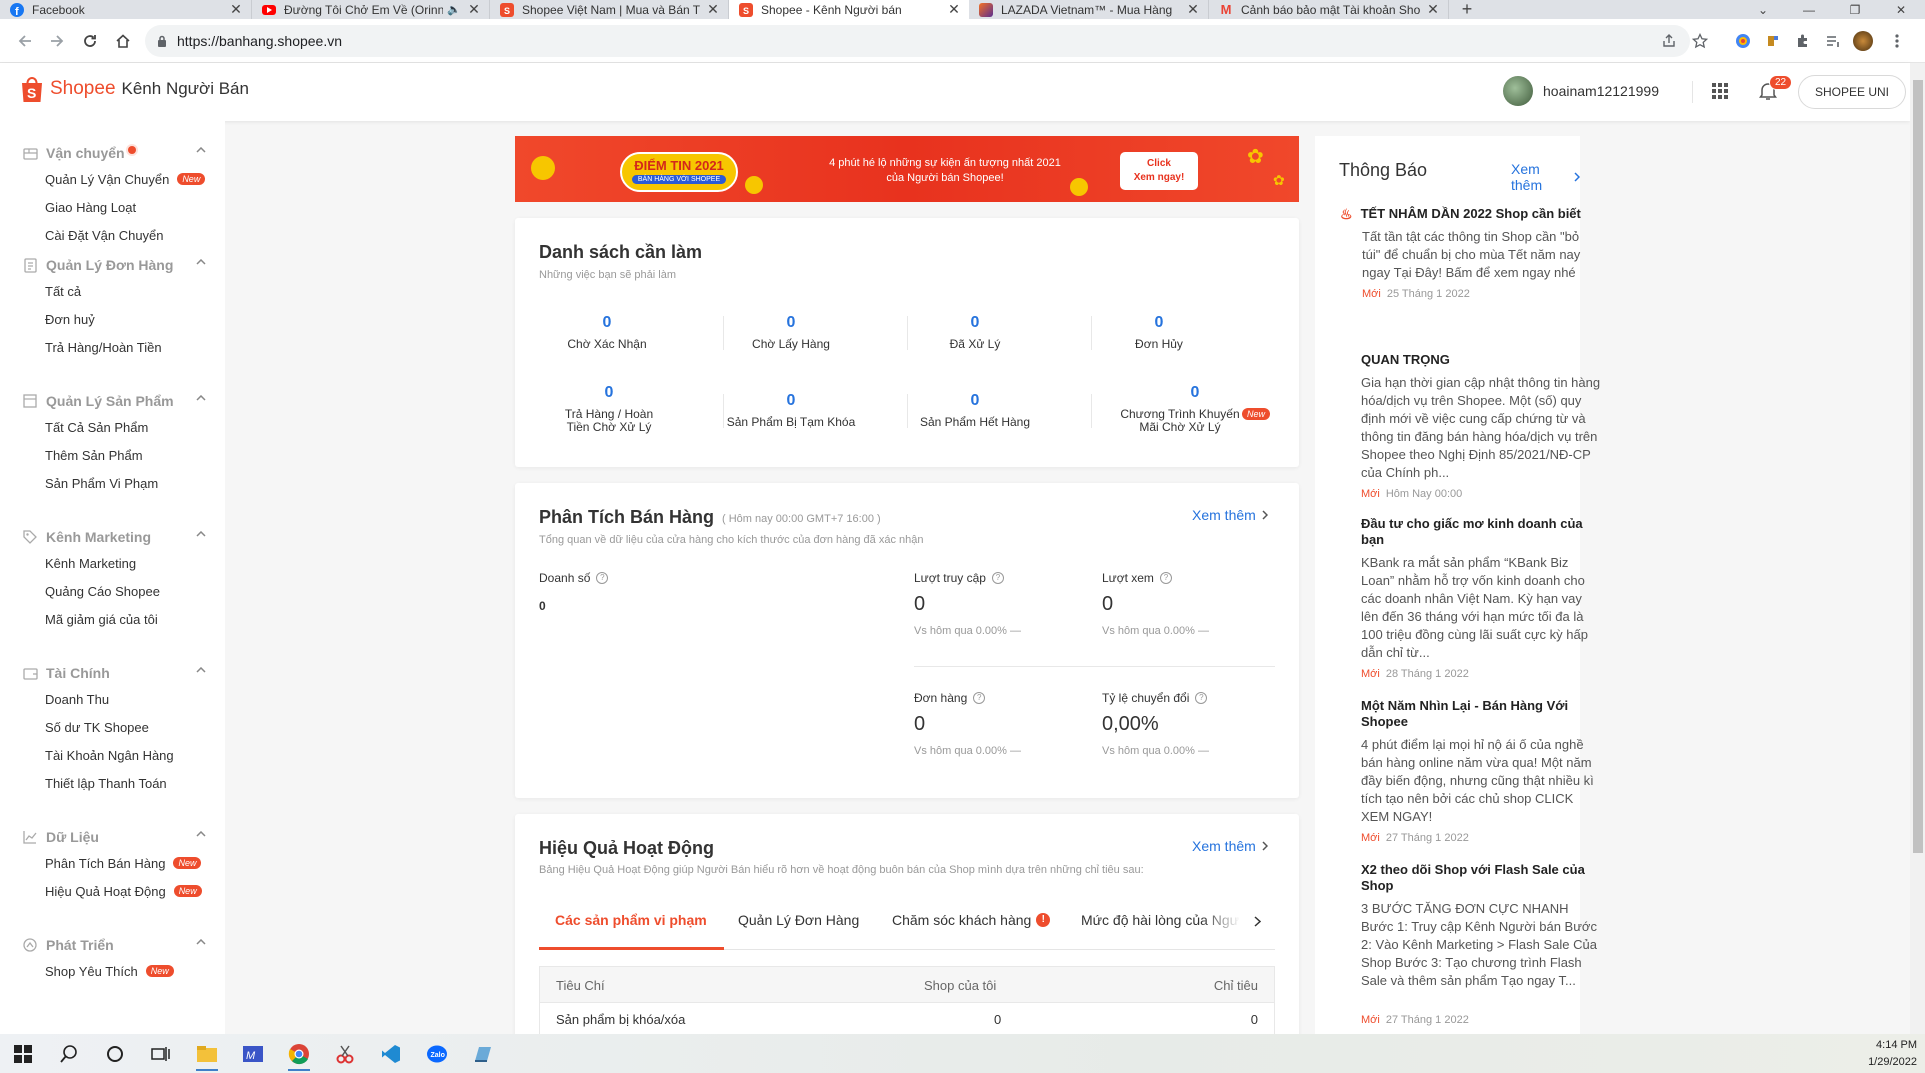 The width and height of the screenshot is (1925, 1073). What do you see at coordinates (1773, 41) in the screenshot?
I see `pin-extension-icon` at bounding box center [1773, 41].